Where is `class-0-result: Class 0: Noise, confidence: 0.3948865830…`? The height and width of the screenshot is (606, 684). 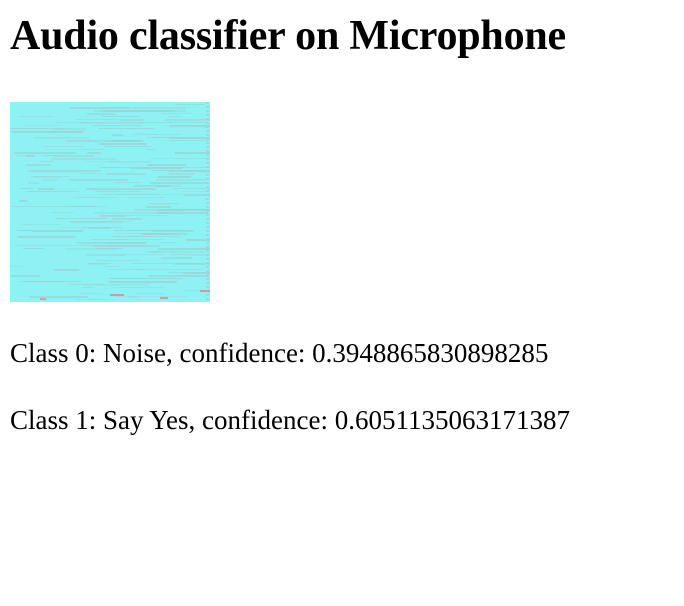 class-0-result: Class 0: Noise, confidence: 0.3948865830… is located at coordinates (279, 353).